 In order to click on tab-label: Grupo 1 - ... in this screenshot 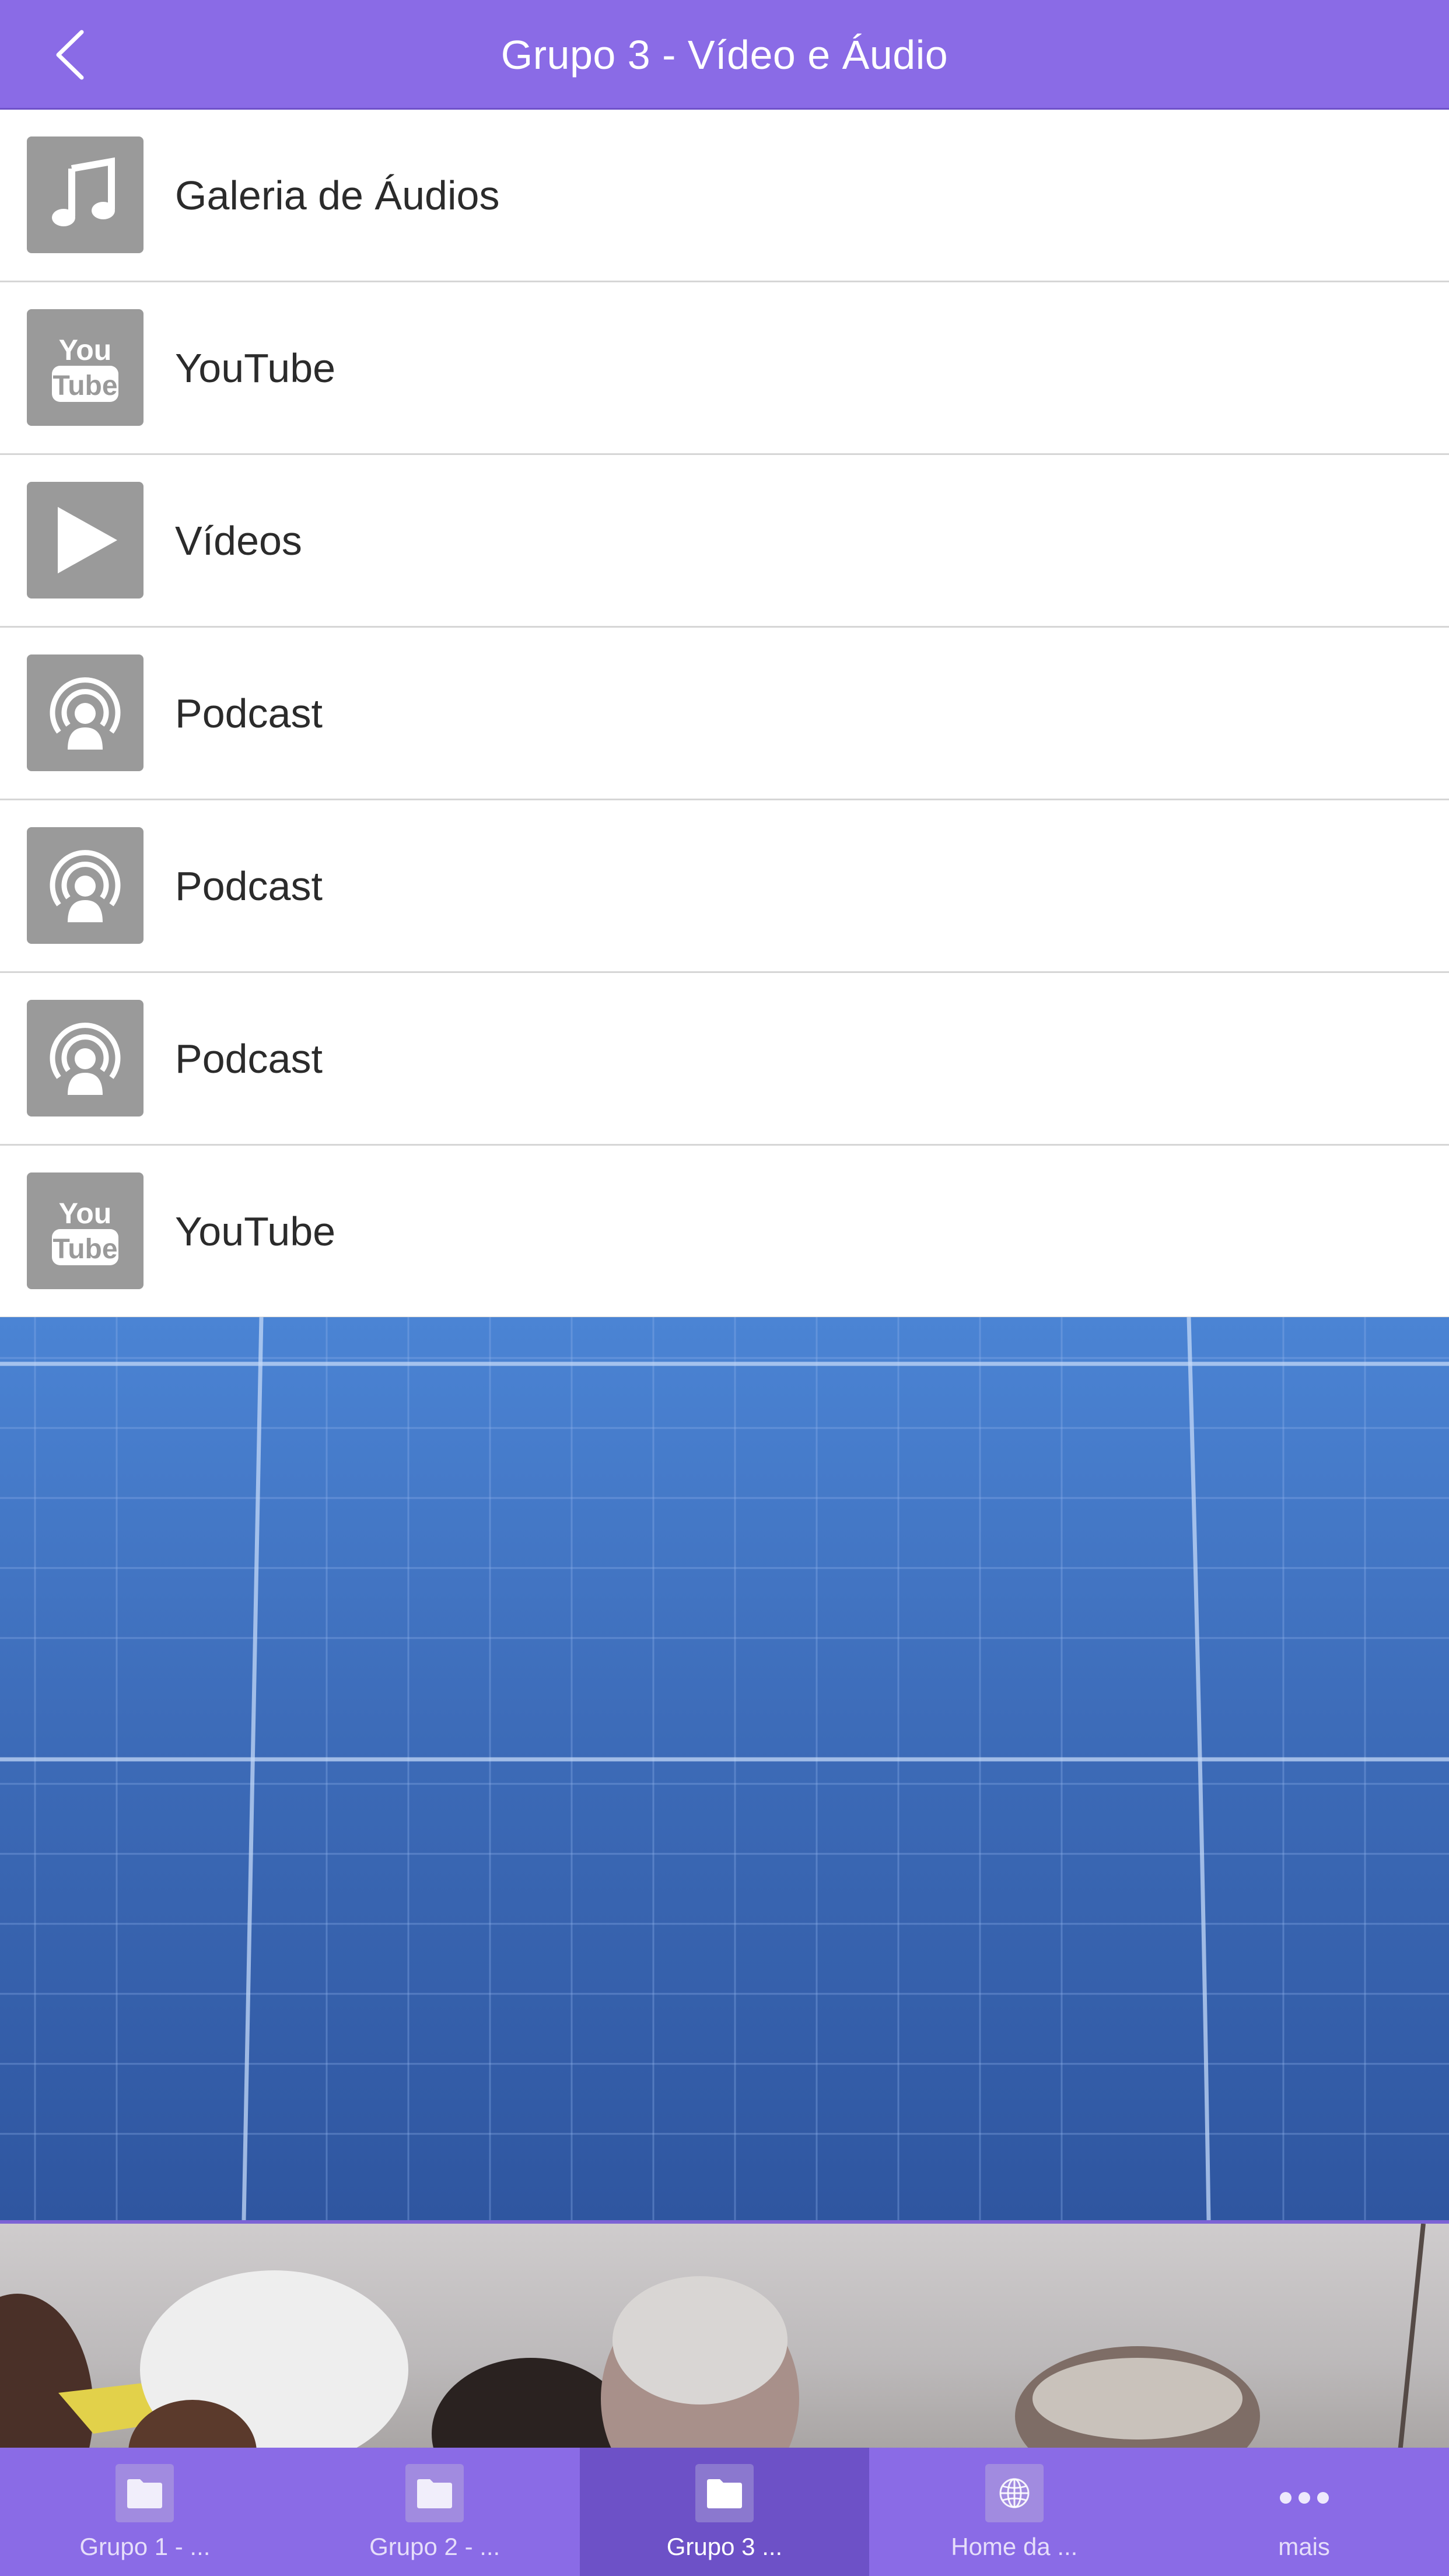, I will do `click(145, 2547)`.